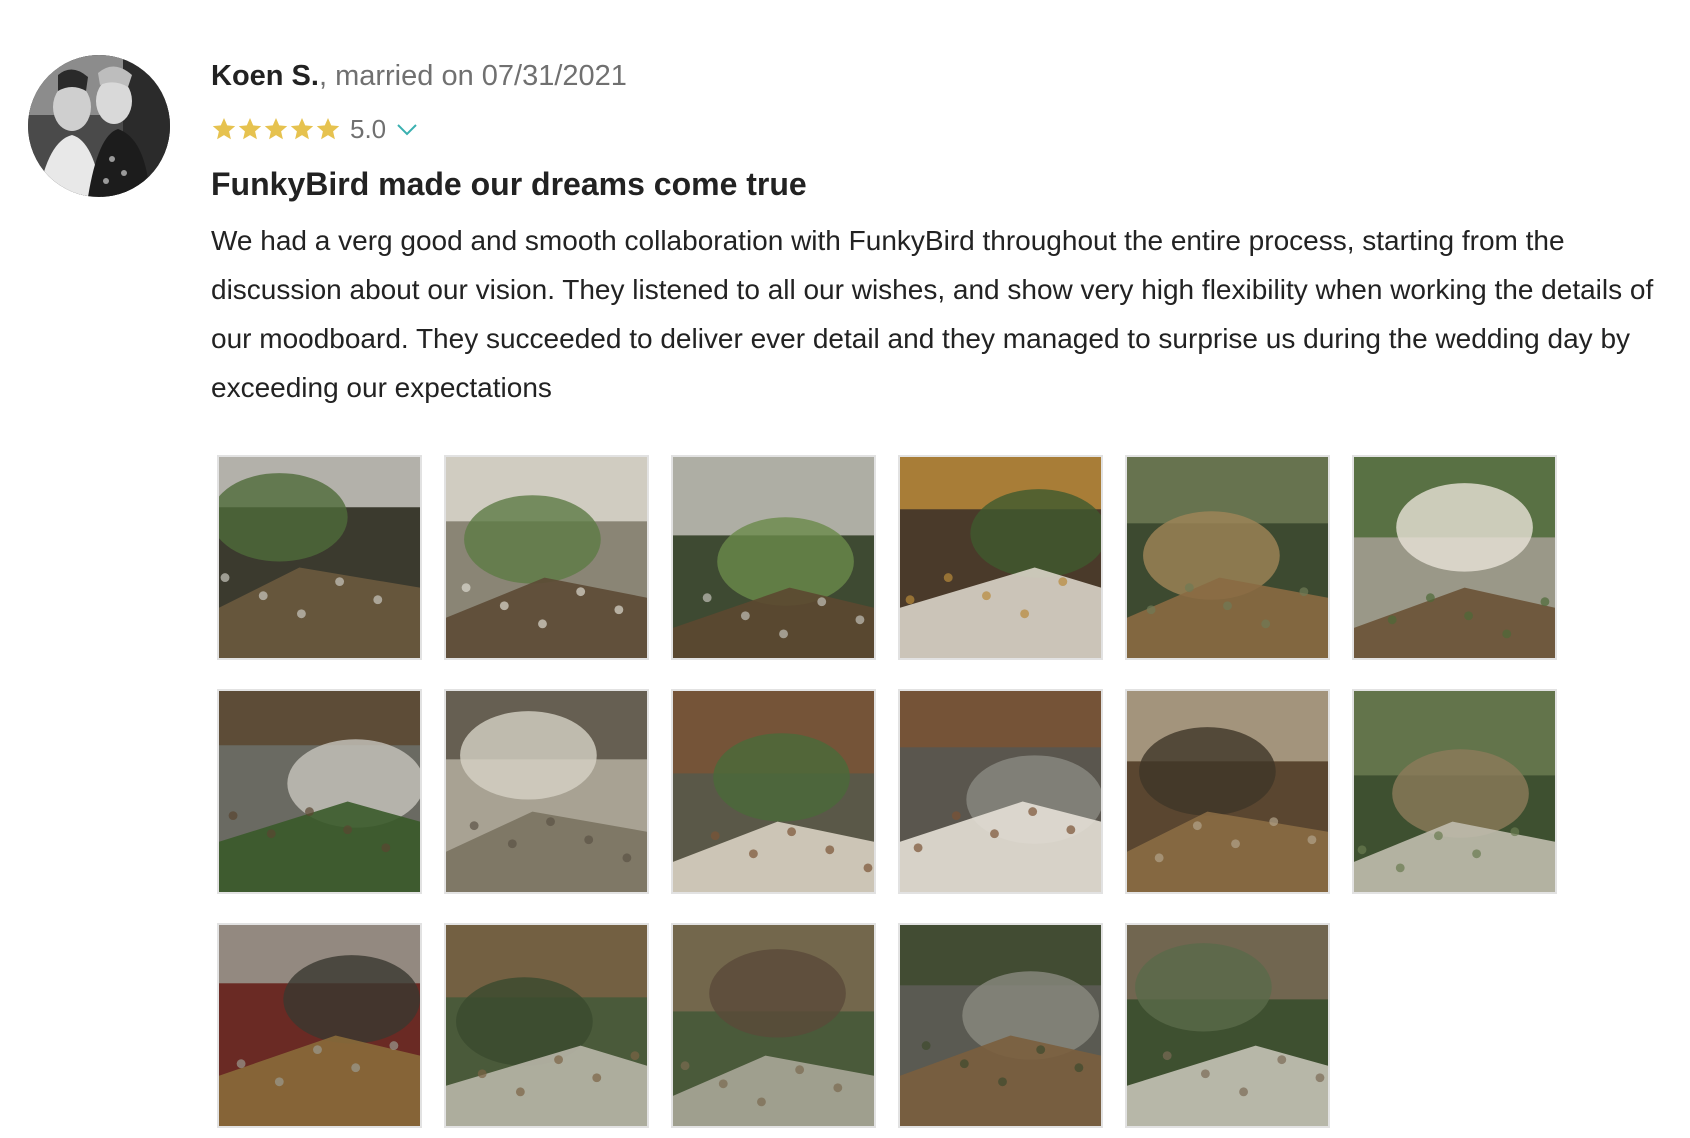 The image size is (1690, 1138). I want to click on married-date: , married on 07/31/2021, so click(472, 76).